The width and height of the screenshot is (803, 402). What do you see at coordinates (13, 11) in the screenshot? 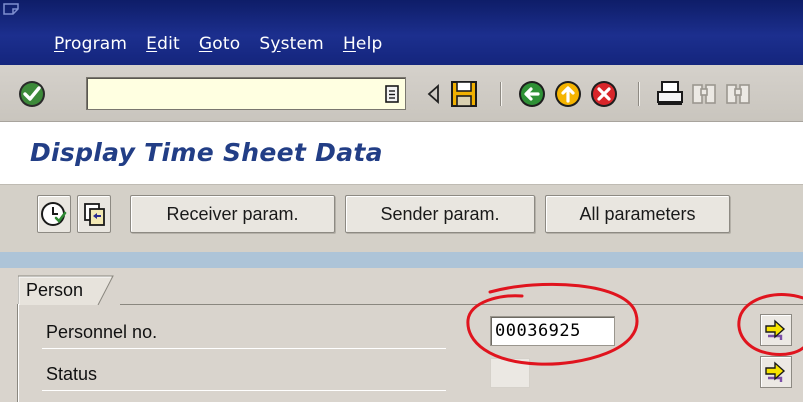
I see `system-menu-icon` at bounding box center [13, 11].